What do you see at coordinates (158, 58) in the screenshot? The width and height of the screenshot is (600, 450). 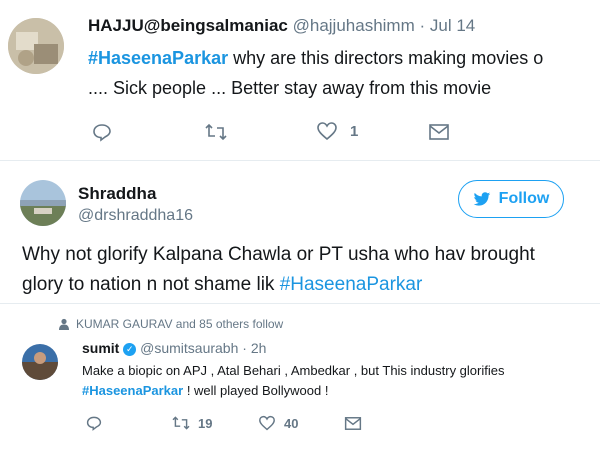 I see `tweet1-hashtag: #HaseenaParkar` at bounding box center [158, 58].